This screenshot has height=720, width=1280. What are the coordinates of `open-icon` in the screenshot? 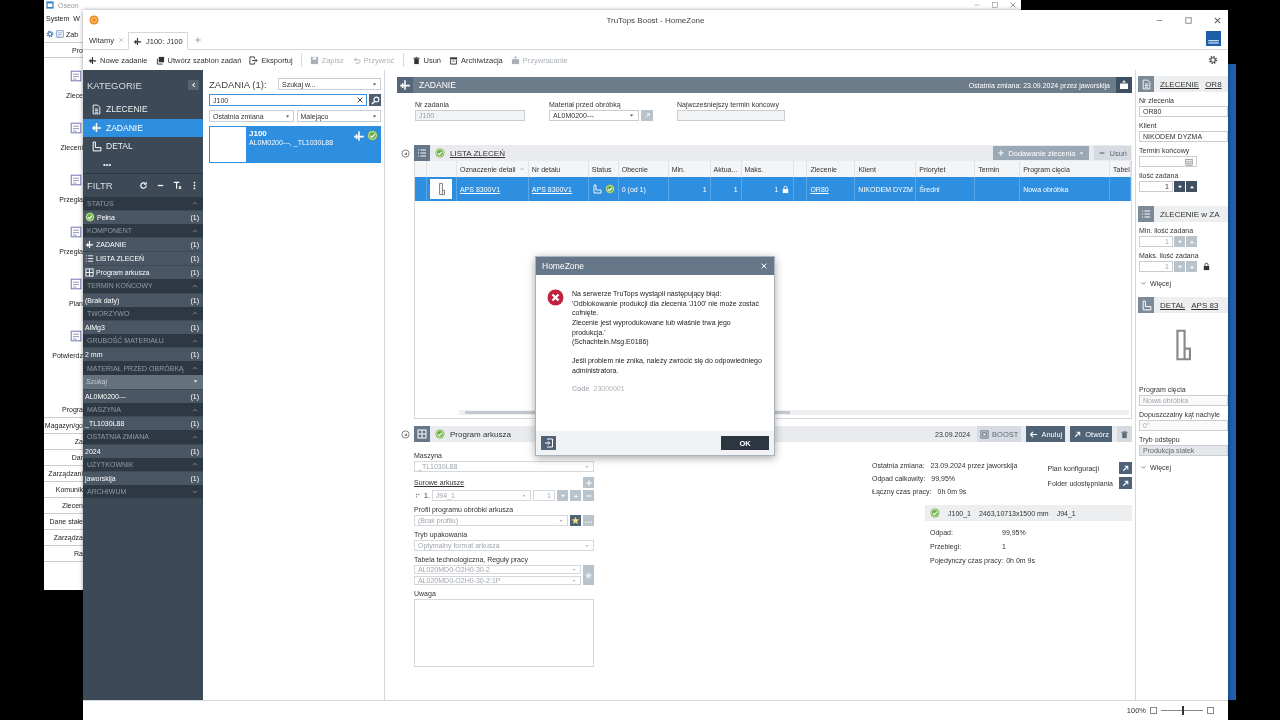 It's located at (1078, 434).